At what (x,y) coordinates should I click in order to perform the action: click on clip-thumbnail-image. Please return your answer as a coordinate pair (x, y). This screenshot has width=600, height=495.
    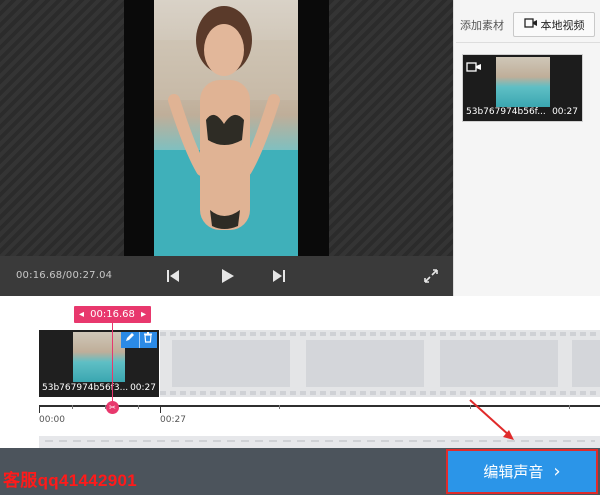
    Looking at the image, I should click on (523, 82).